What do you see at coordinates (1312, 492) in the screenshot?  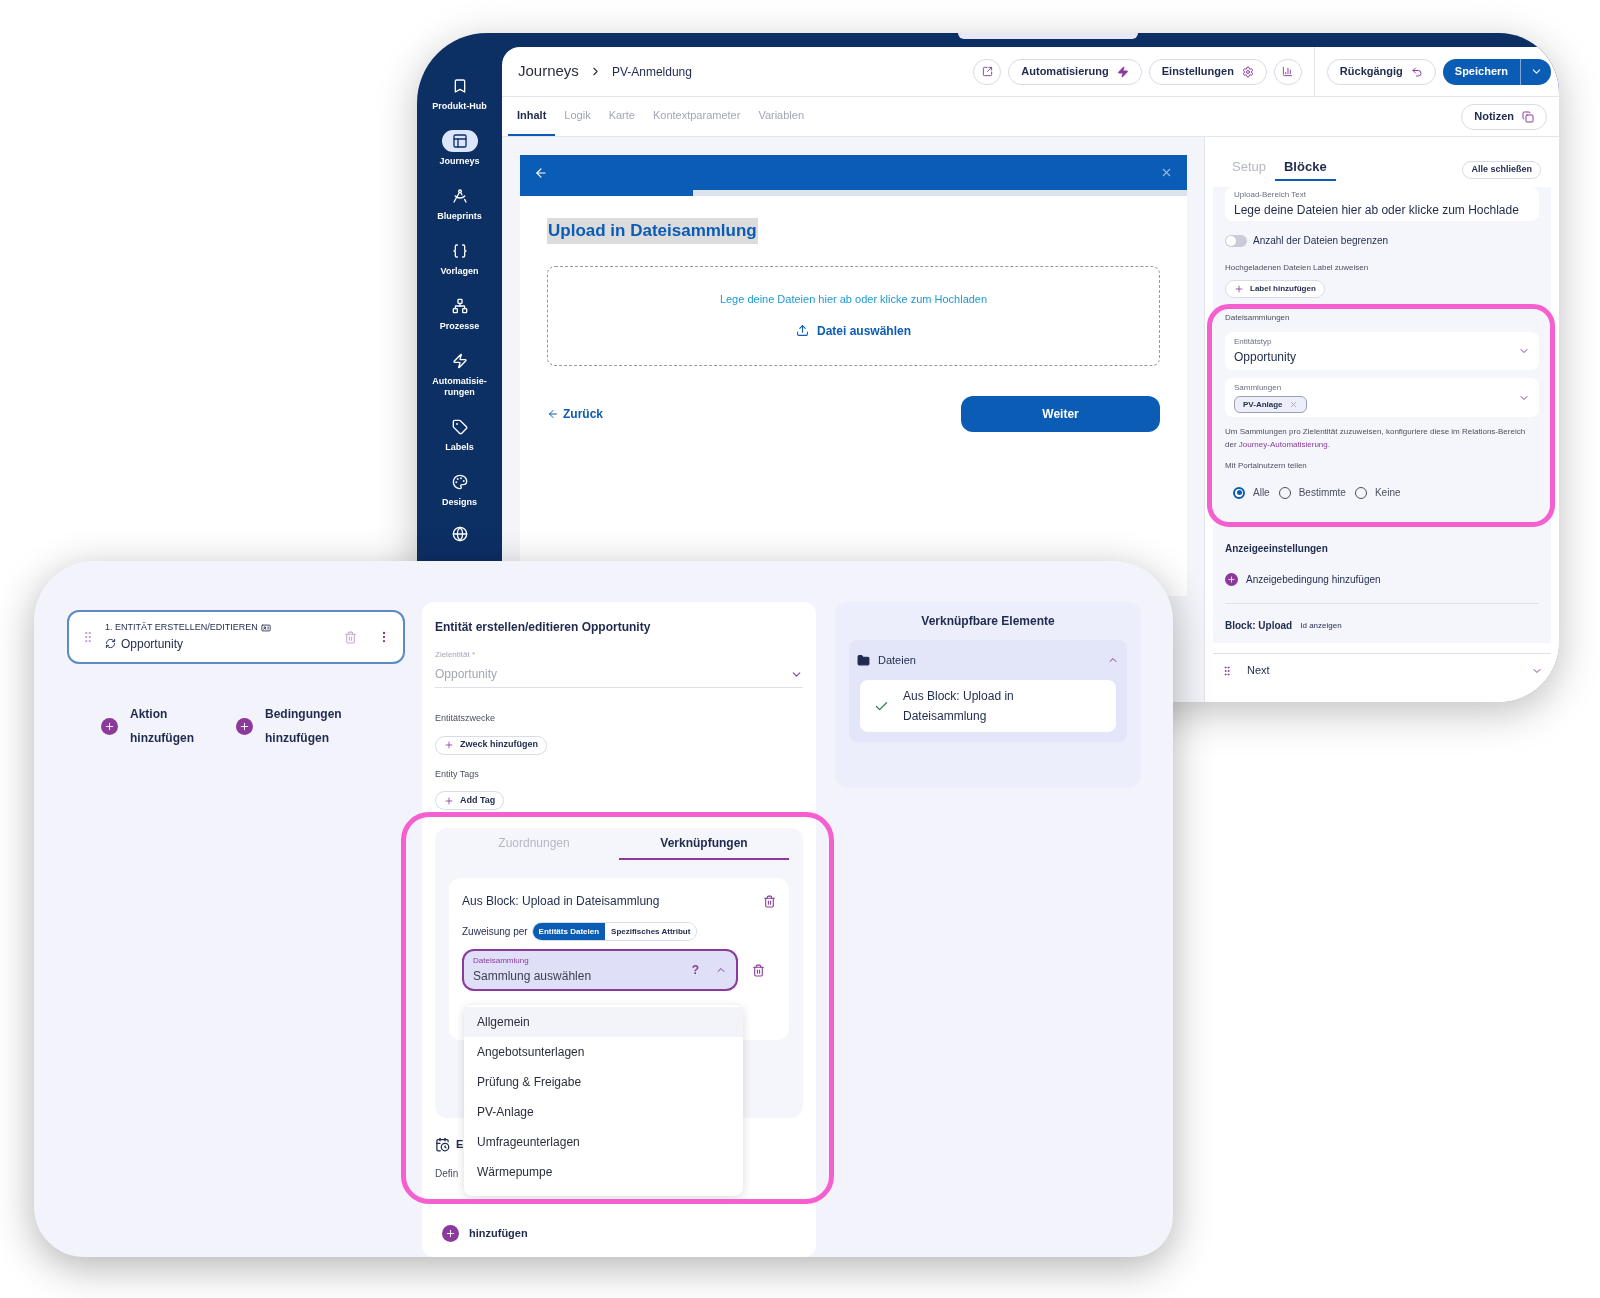 I see `radio-option: Bestimmte` at bounding box center [1312, 492].